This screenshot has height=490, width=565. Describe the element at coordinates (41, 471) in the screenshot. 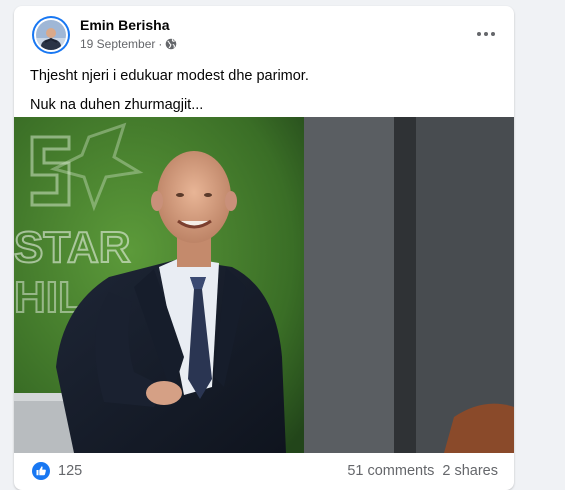

I see `like-reaction-icon` at that location.